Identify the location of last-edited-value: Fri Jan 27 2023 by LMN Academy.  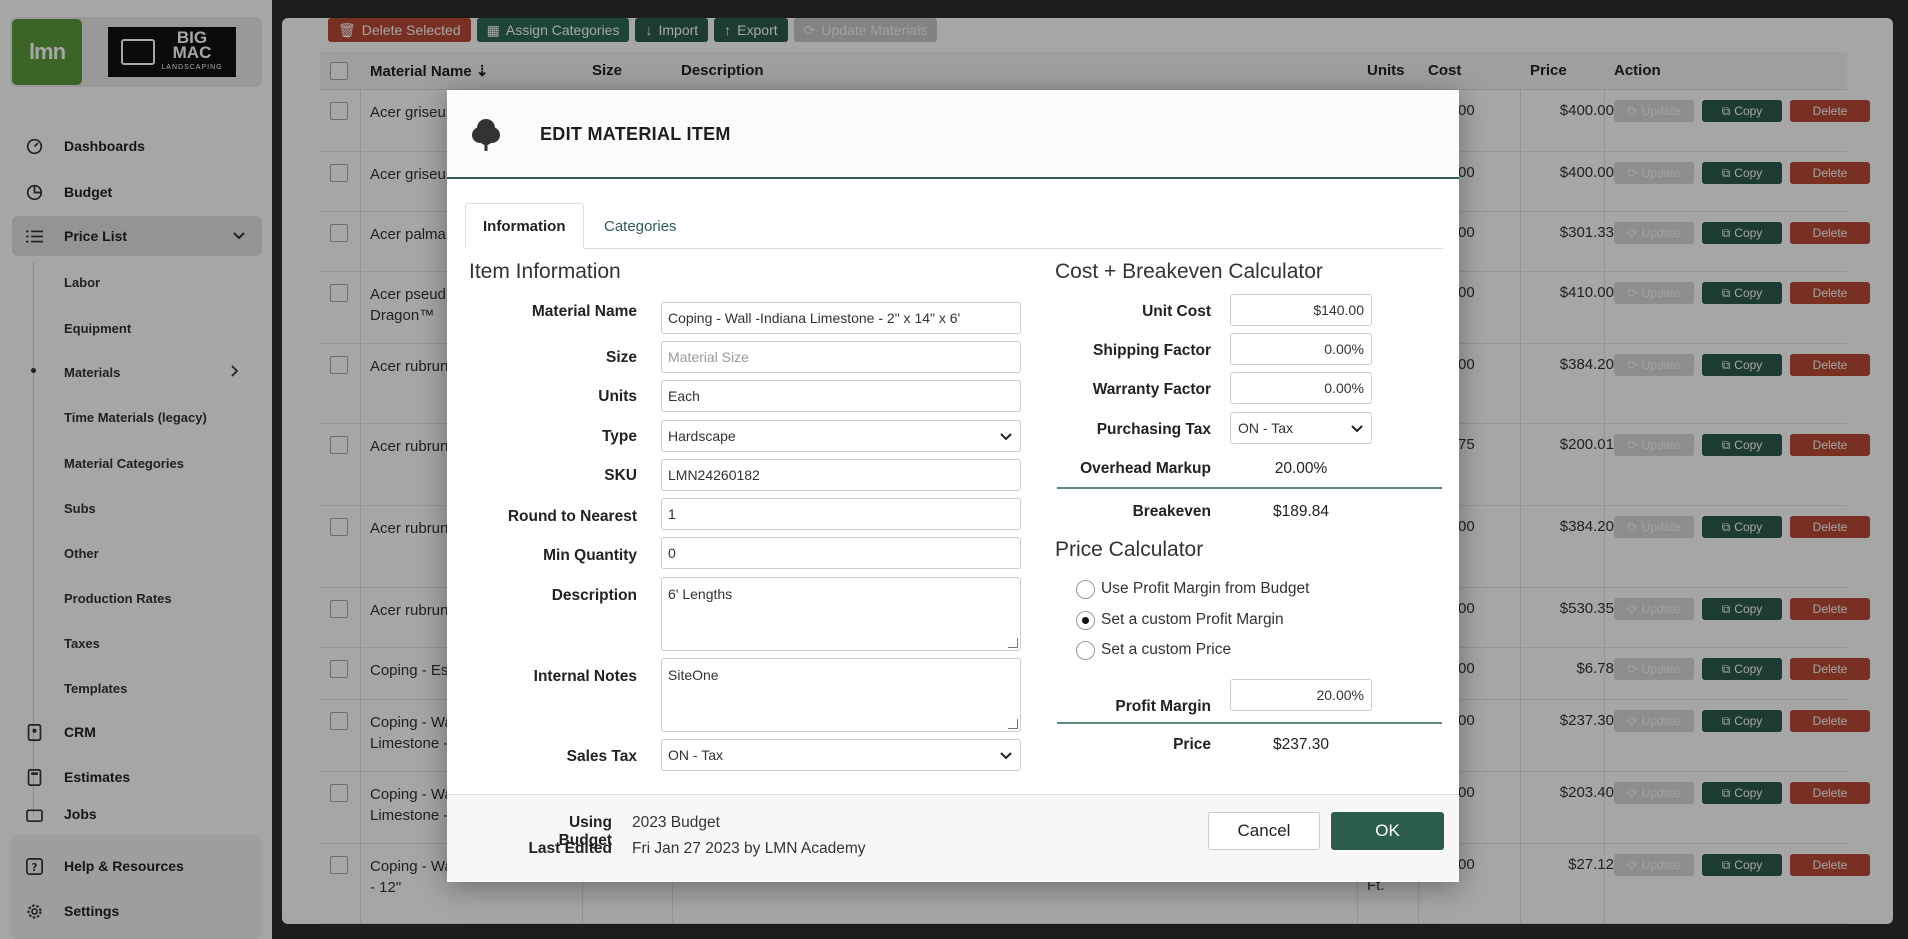
(749, 848).